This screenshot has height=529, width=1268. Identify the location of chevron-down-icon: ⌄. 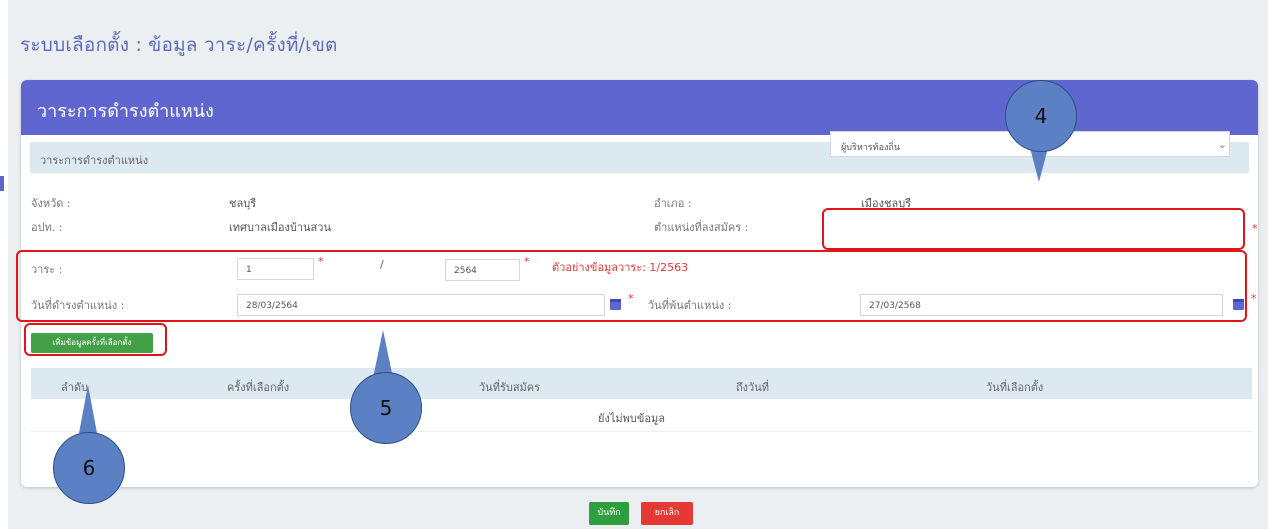
(1222, 144).